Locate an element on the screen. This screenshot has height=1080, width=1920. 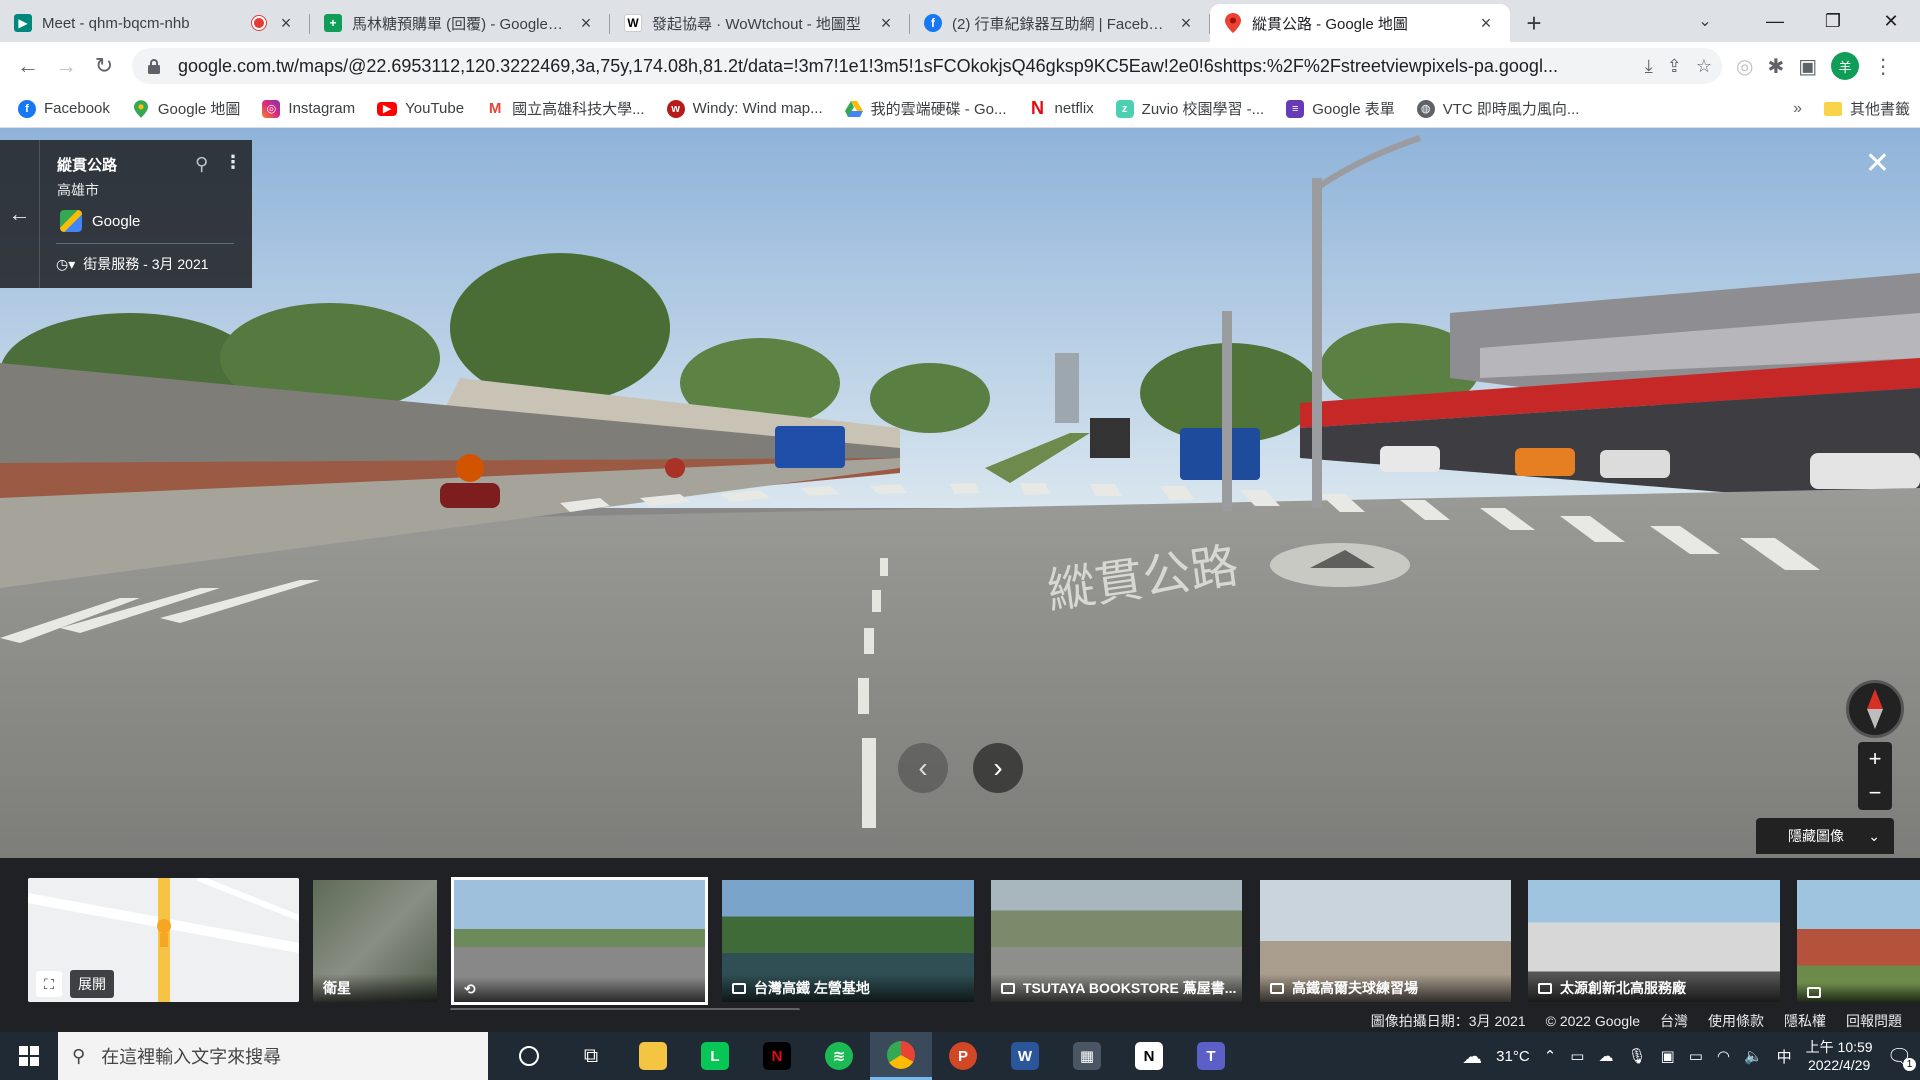
display-icon: ▣ is located at coordinates (1668, 1056).